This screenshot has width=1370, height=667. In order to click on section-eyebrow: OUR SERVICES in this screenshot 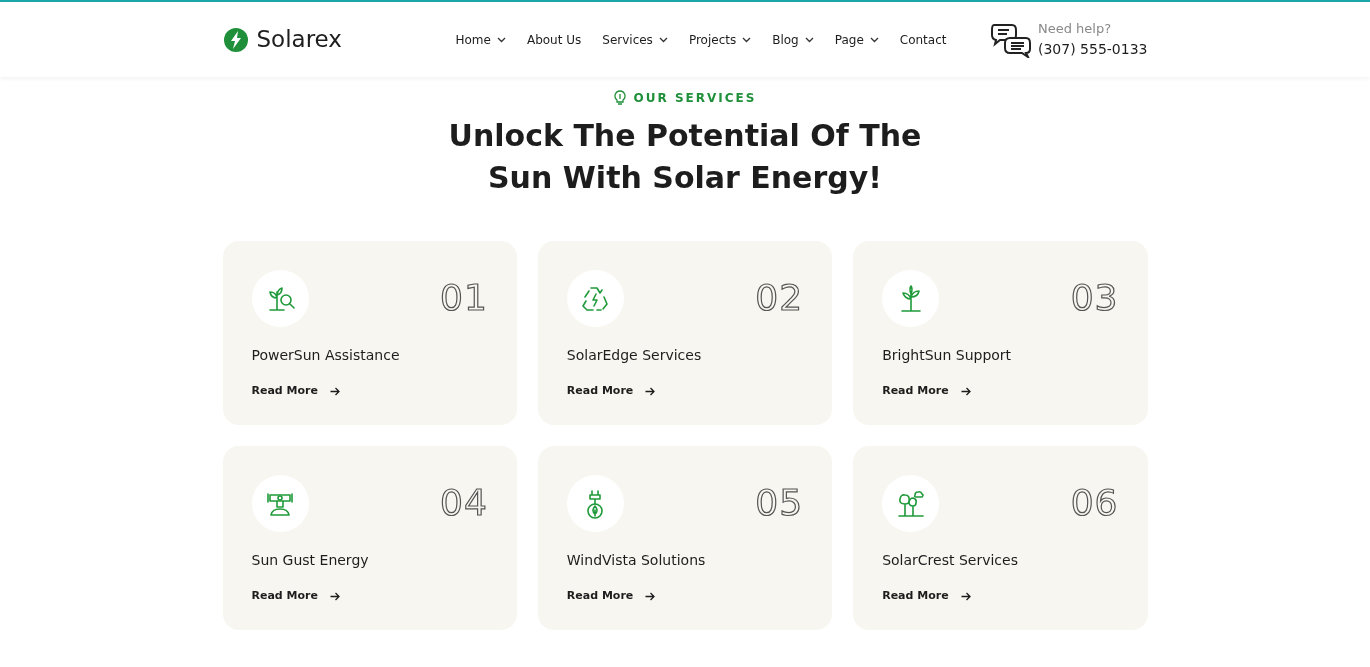, I will do `click(695, 98)`.